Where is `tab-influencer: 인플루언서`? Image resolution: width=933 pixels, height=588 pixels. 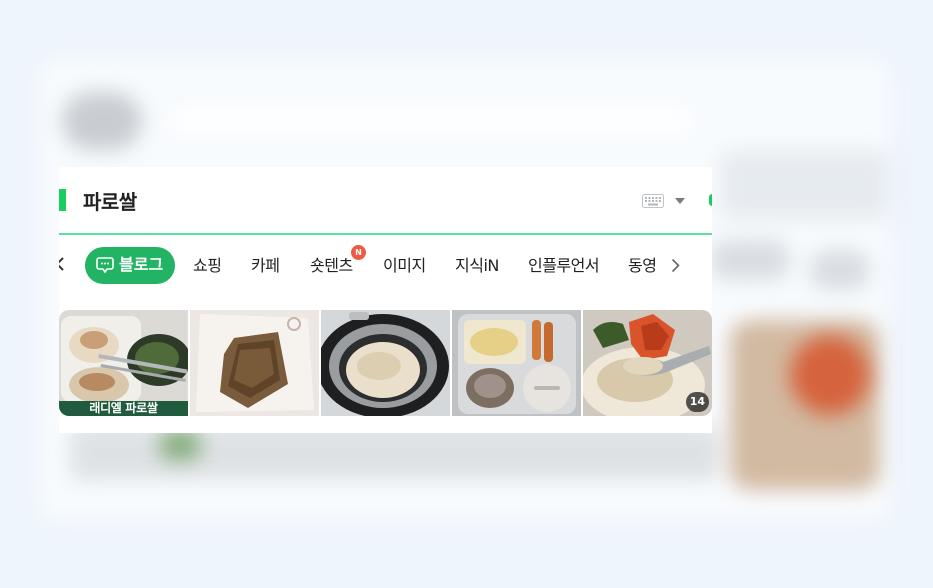 tab-influencer: 인플루언서 is located at coordinates (564, 267).